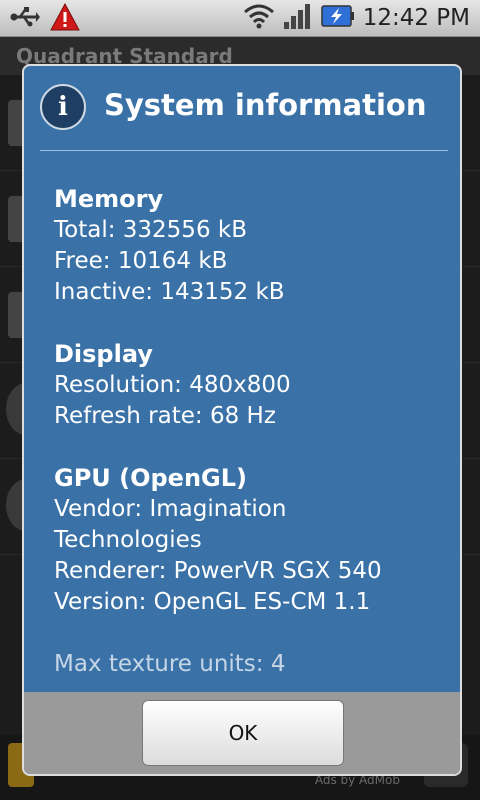 The image size is (480, 800). What do you see at coordinates (25, 19) in the screenshot?
I see `usb-icon` at bounding box center [25, 19].